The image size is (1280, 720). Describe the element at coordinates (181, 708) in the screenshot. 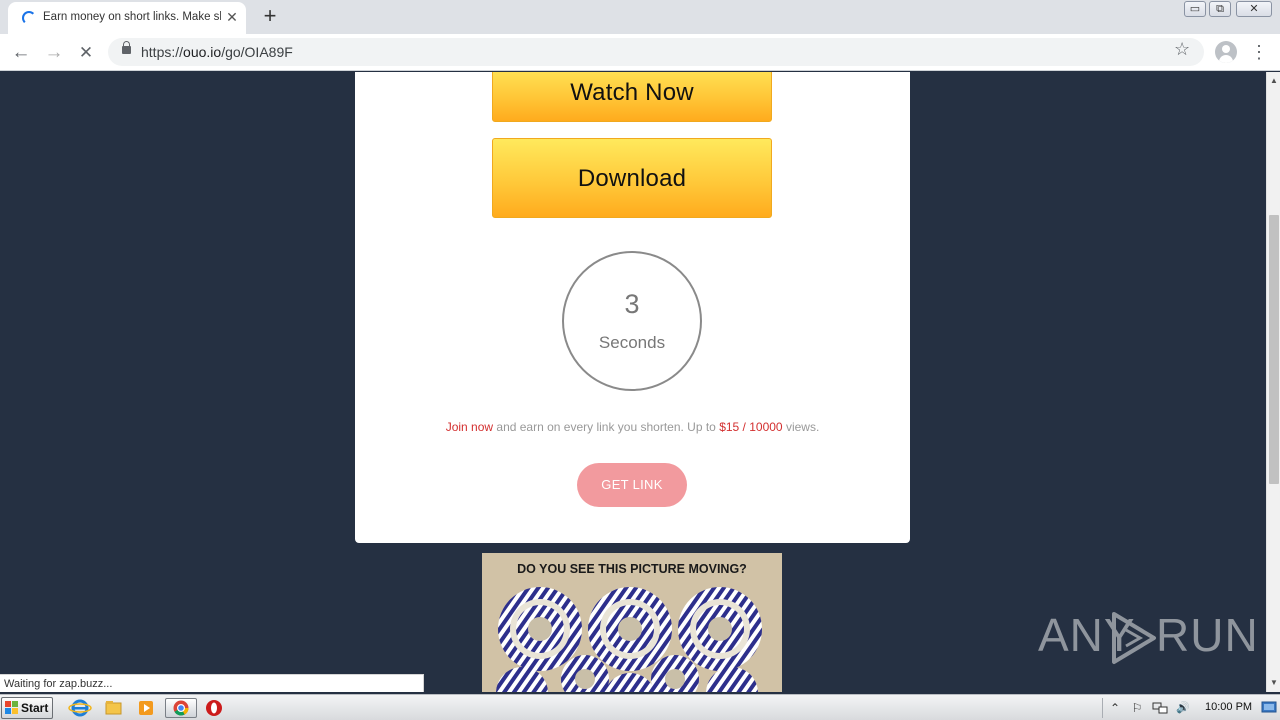

I see `chrome-icon` at that location.